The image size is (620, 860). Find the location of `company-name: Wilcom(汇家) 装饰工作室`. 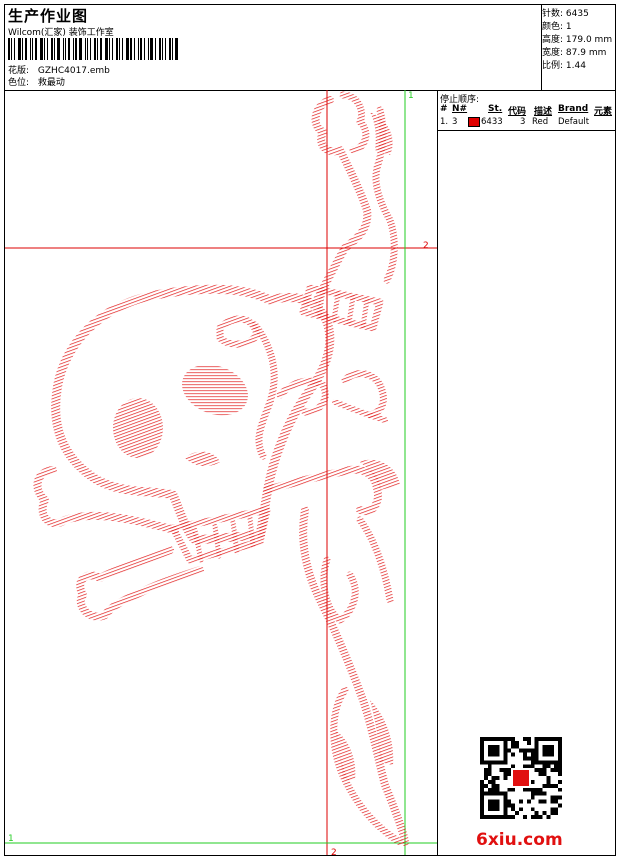

company-name: Wilcom(汇家) 装饰工作室 is located at coordinates (61, 33).